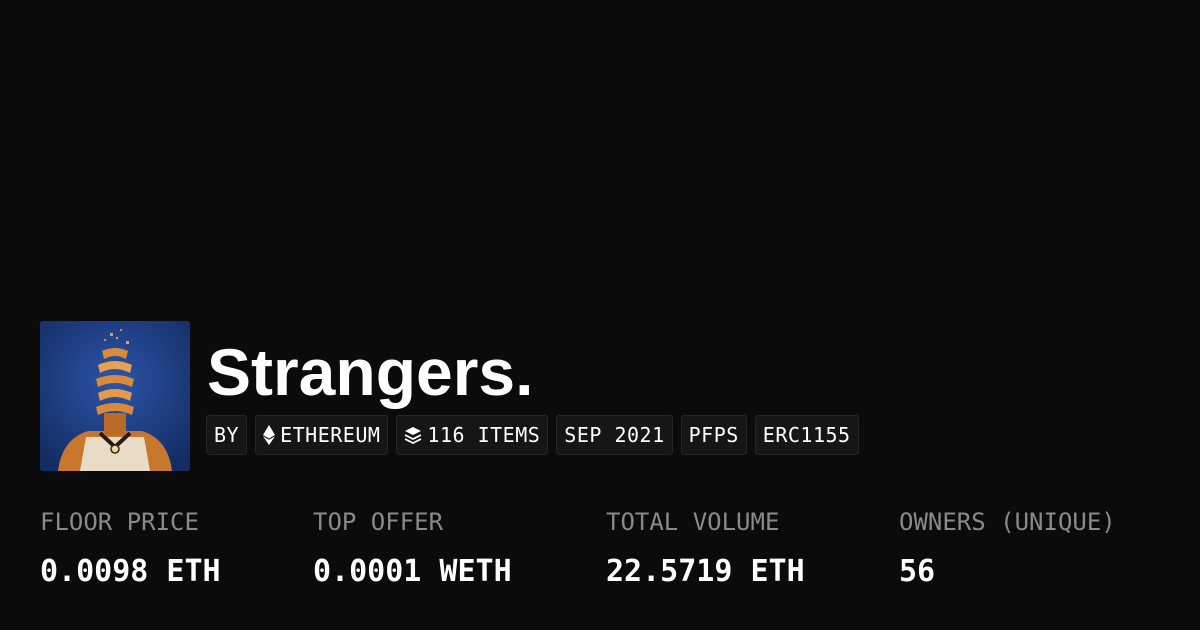 This screenshot has height=630, width=1200. I want to click on tag-label: ETHEREUM, so click(330, 435).